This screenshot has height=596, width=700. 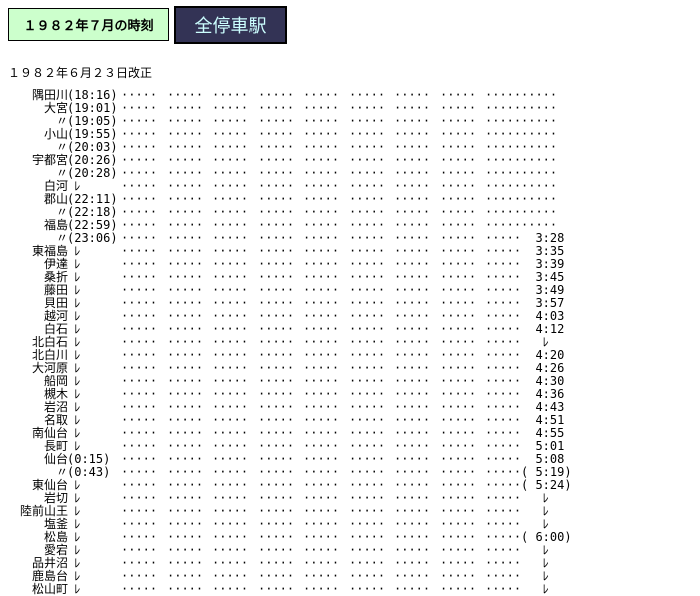 What do you see at coordinates (74, 589) in the screenshot?
I see `first-train-time: ﾚ` at bounding box center [74, 589].